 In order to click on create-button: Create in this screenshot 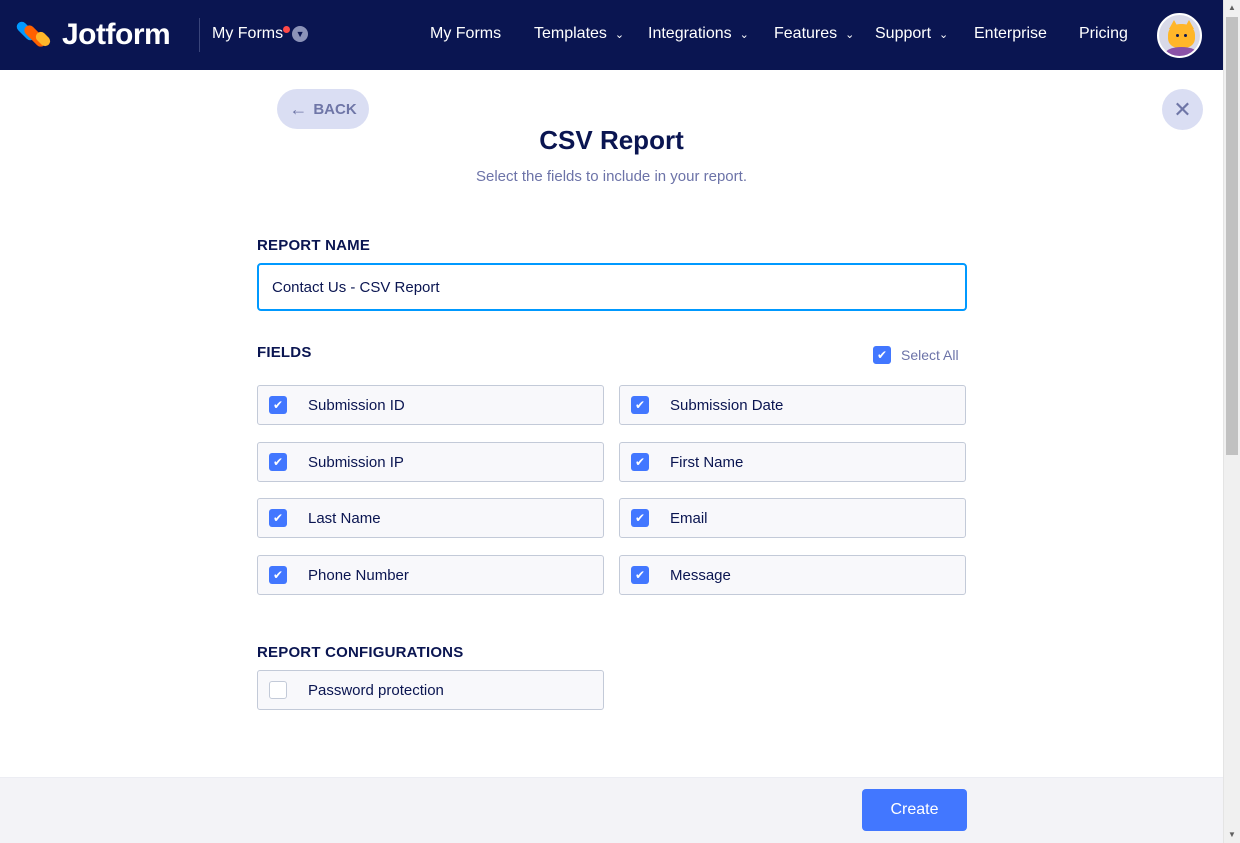, I will do `click(914, 810)`.